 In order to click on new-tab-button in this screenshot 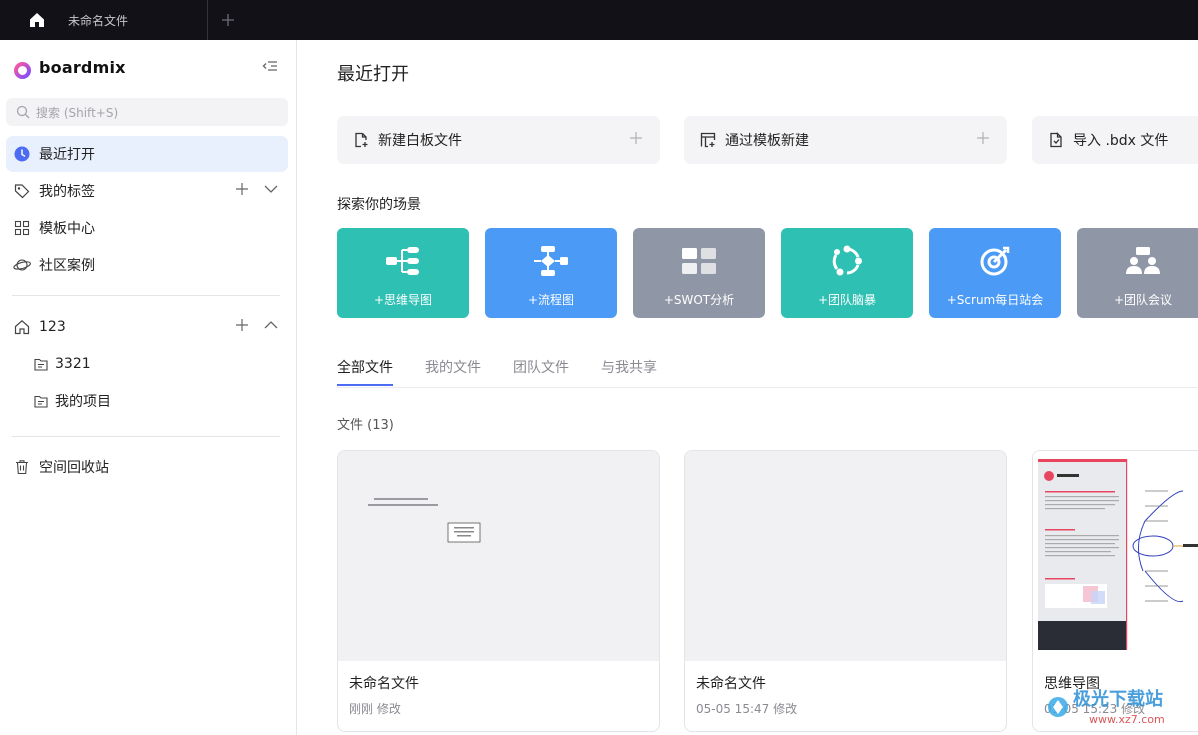, I will do `click(228, 20)`.